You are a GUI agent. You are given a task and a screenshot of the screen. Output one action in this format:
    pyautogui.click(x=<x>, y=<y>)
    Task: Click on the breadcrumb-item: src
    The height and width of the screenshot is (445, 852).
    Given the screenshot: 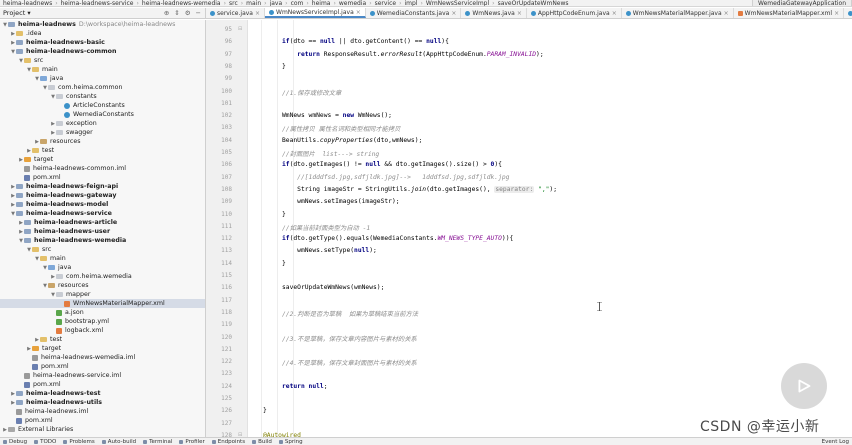 What is the action you would take?
    pyautogui.click(x=233, y=3)
    